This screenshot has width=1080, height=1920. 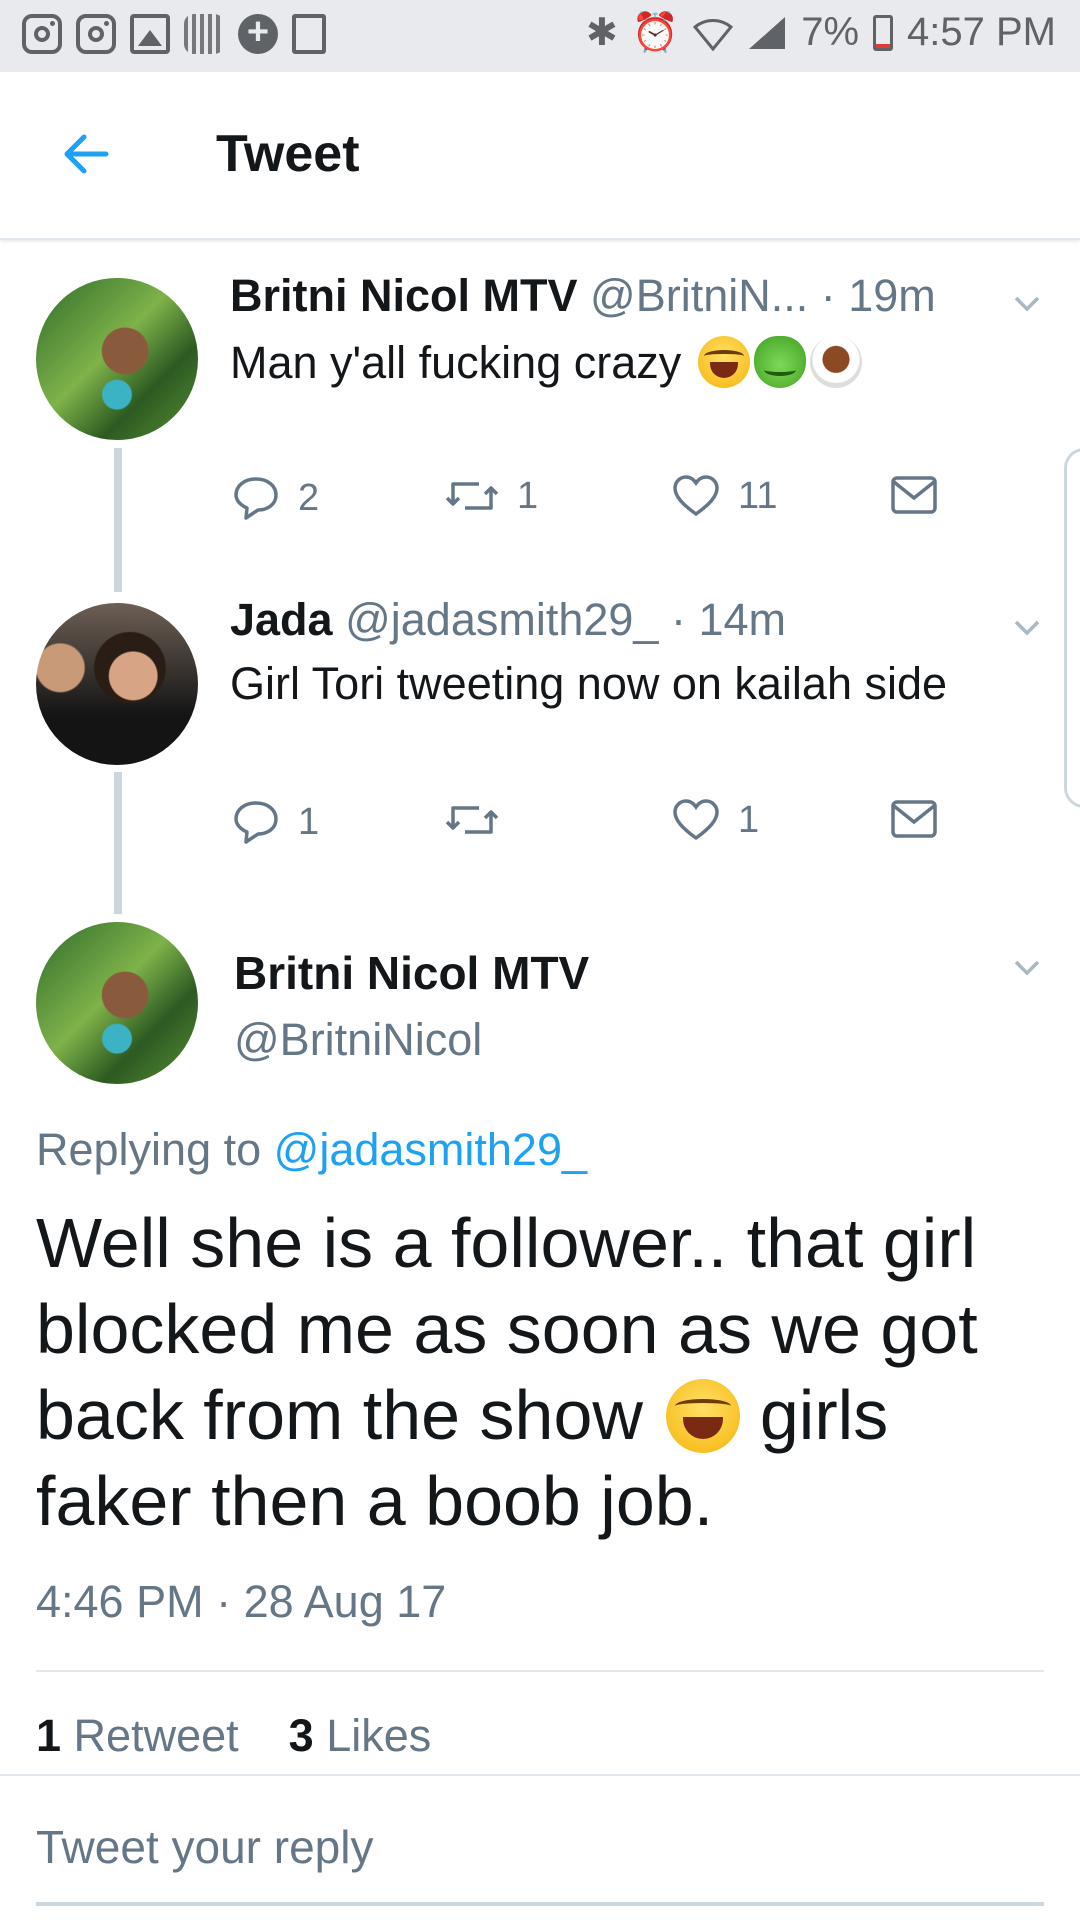 I want to click on reply-input: Tweet your reply, so click(x=204, y=1847).